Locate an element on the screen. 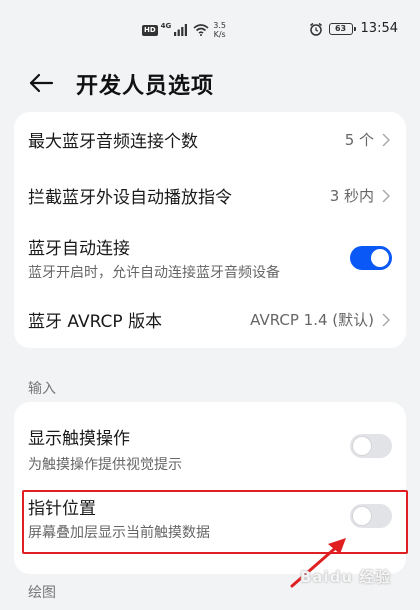 Image resolution: width=420 pixels, height=610 pixels. status-right: 63 13:54 is located at coordinates (353, 28).